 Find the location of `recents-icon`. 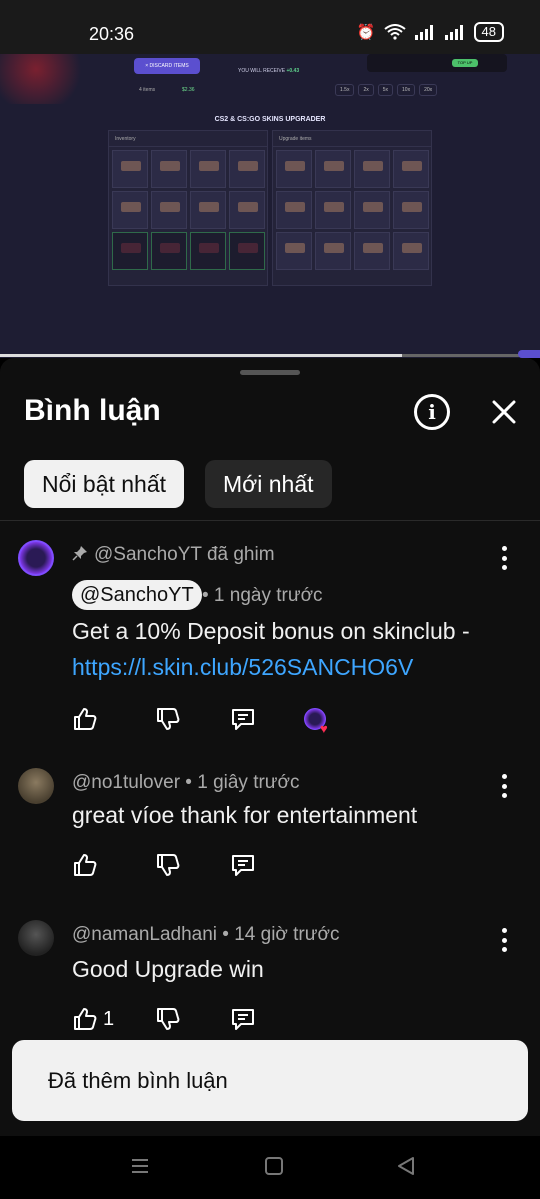

recents-icon is located at coordinates (140, 1166).